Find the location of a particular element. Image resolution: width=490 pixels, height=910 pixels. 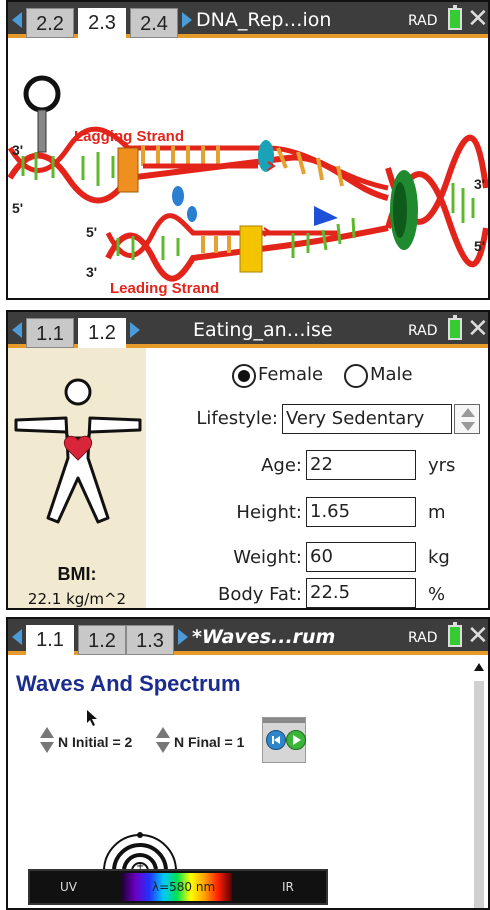

atom-model-icon: + is located at coordinates (140, 851).